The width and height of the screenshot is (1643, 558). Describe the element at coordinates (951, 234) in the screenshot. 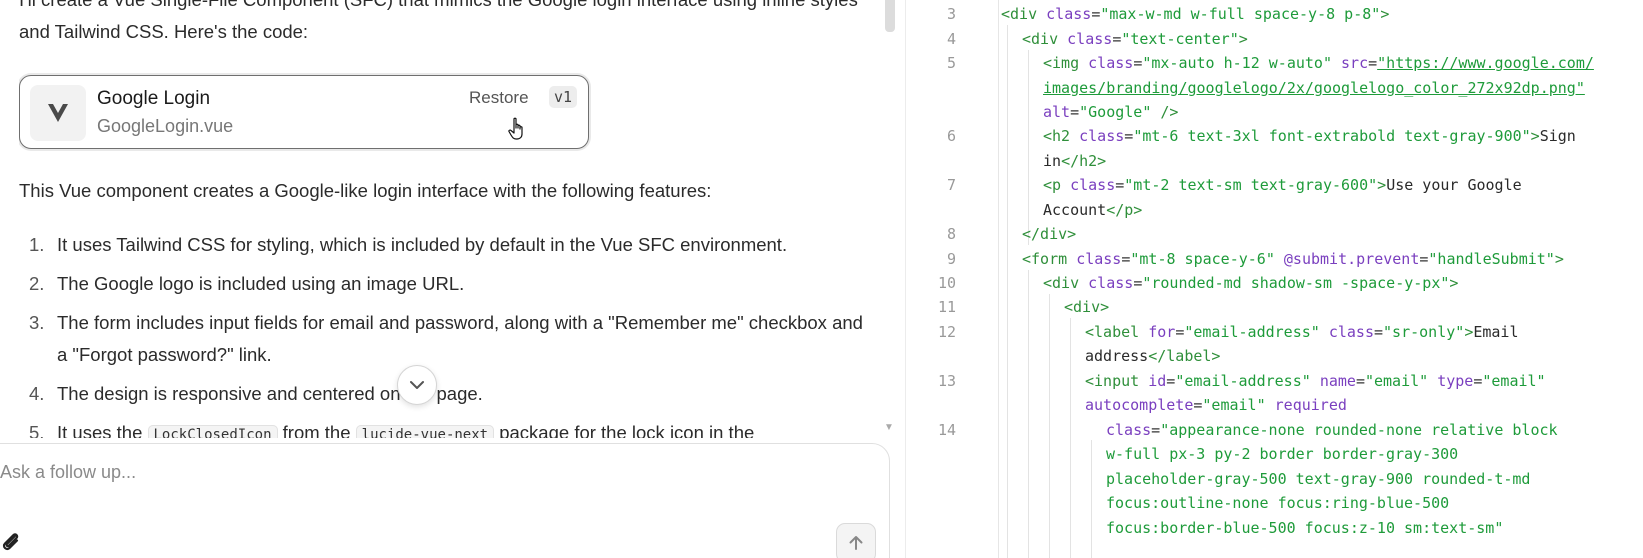

I see `line-number: 8` at that location.